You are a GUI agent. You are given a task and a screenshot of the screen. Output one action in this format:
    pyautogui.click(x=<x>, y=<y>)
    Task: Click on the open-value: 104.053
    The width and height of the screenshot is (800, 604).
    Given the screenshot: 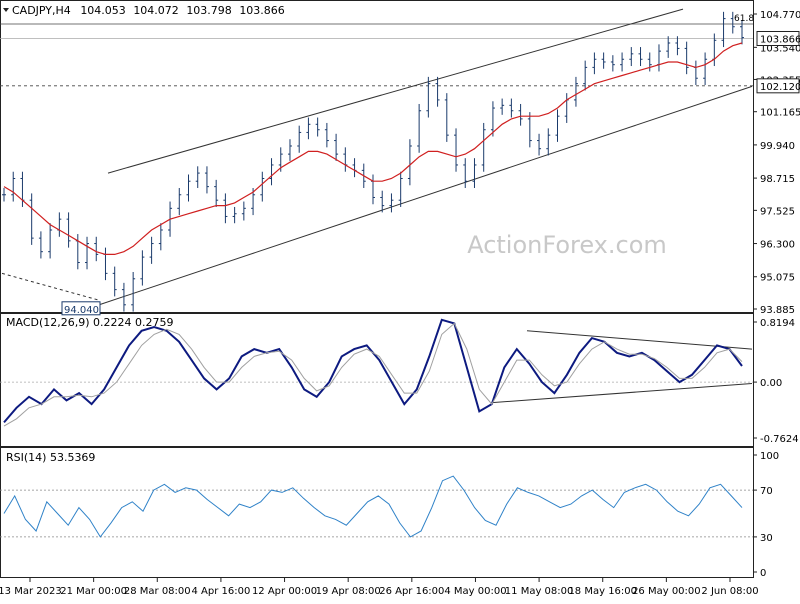 What is the action you would take?
    pyautogui.click(x=103, y=10)
    